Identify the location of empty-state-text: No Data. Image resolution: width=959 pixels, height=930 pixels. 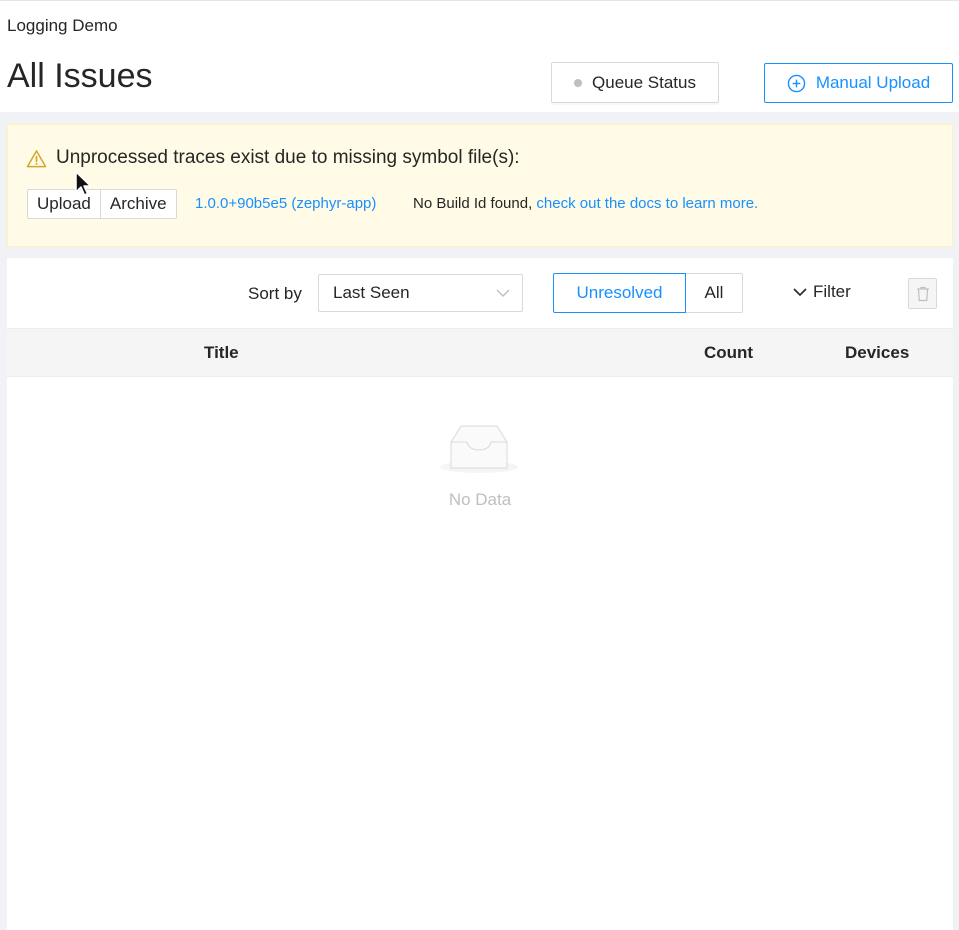
(480, 499).